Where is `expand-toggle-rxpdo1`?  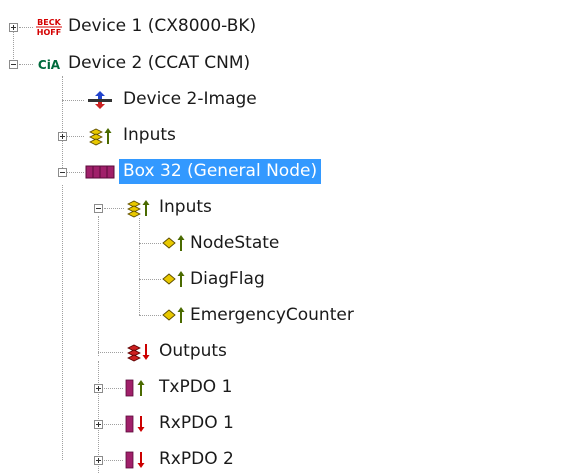 expand-toggle-rxpdo1 is located at coordinates (98, 424).